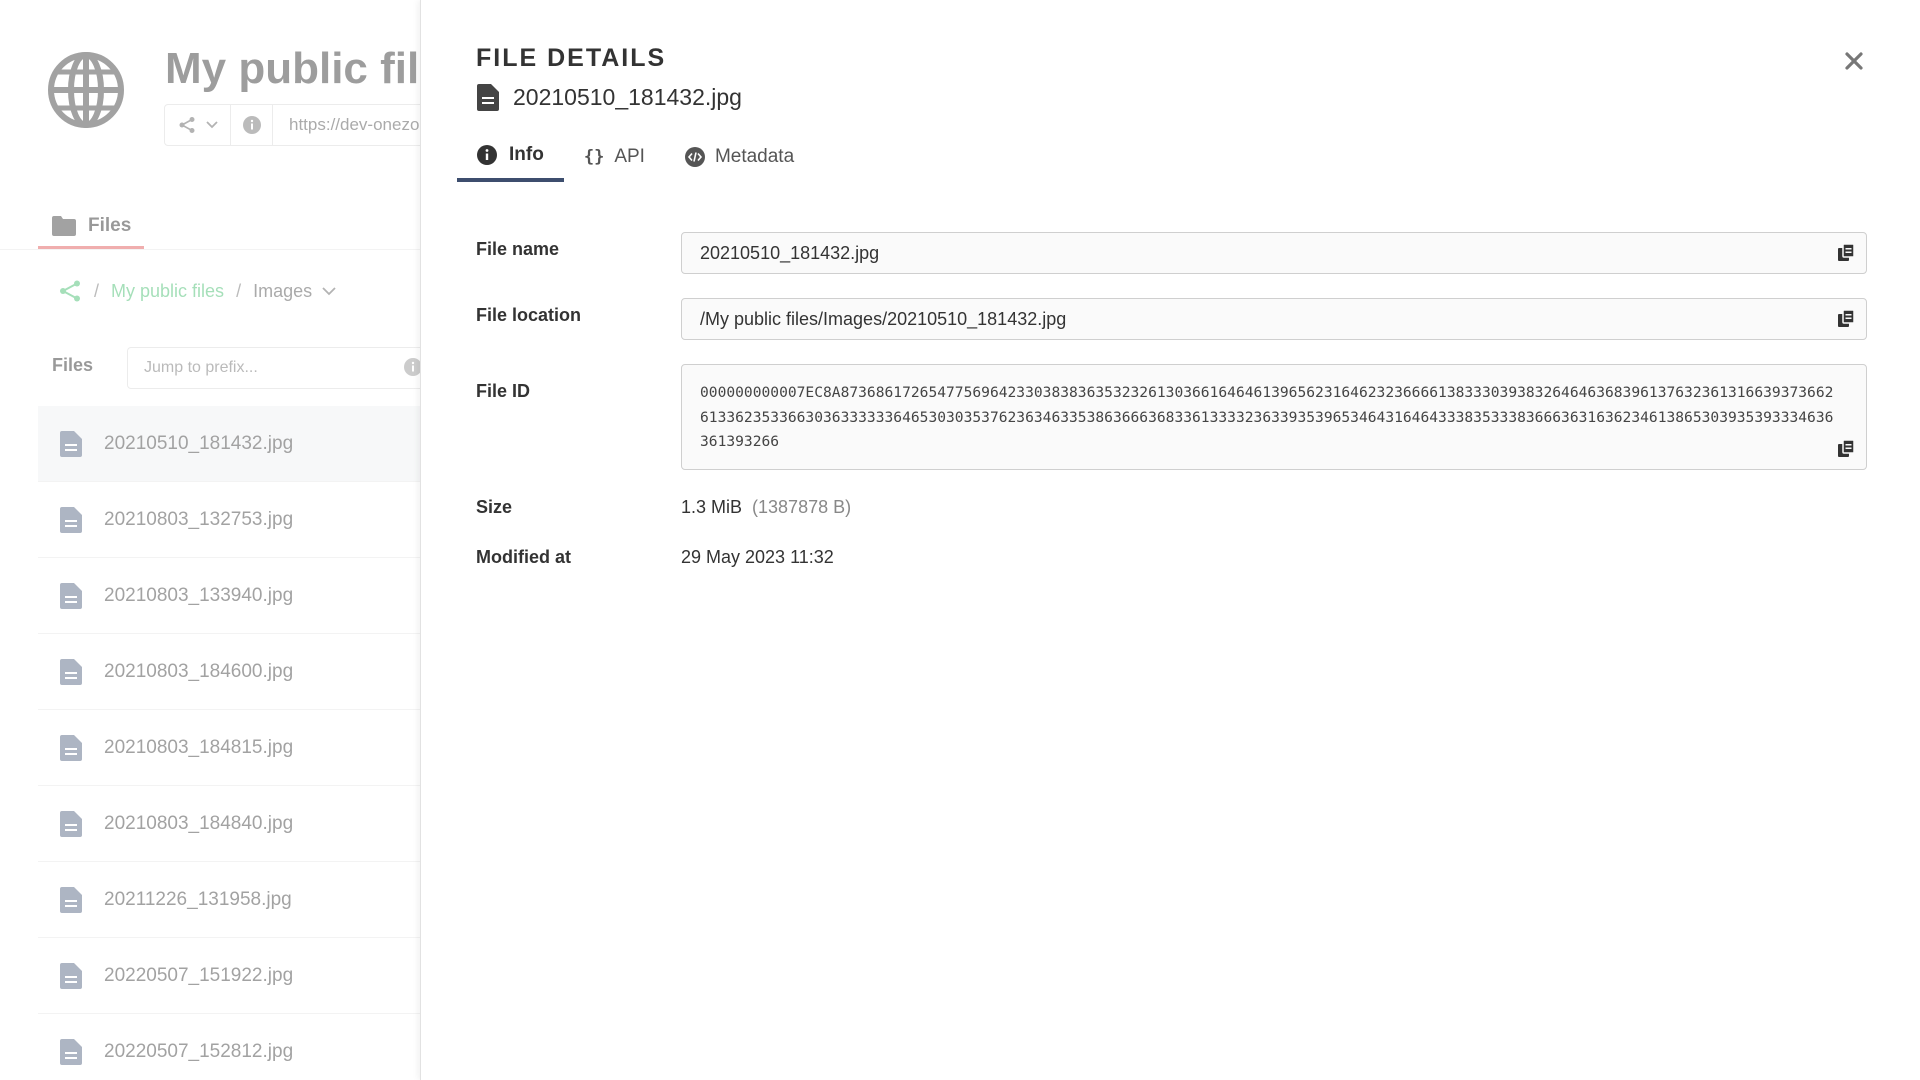 Image resolution: width=1920 pixels, height=1080 pixels. What do you see at coordinates (529, 315) in the screenshot?
I see `file-location-label: File location` at bounding box center [529, 315].